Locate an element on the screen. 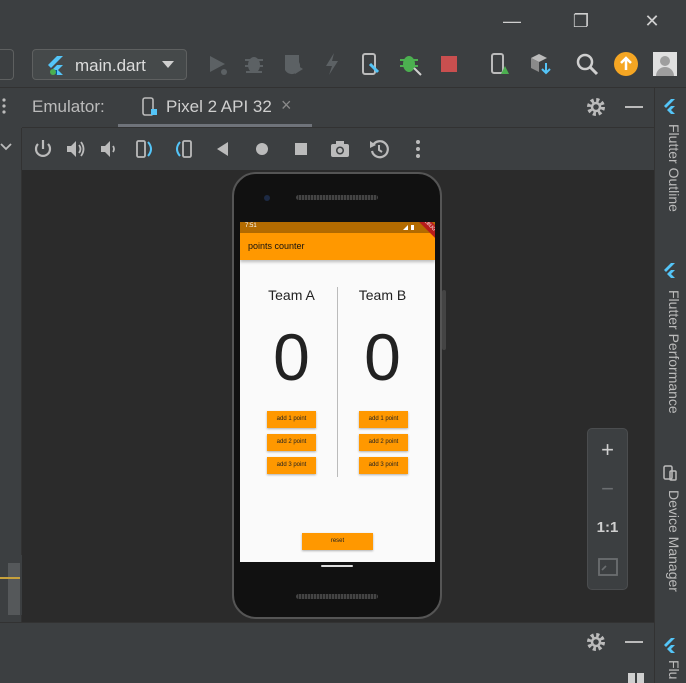  debug-icon is located at coordinates (254, 64).